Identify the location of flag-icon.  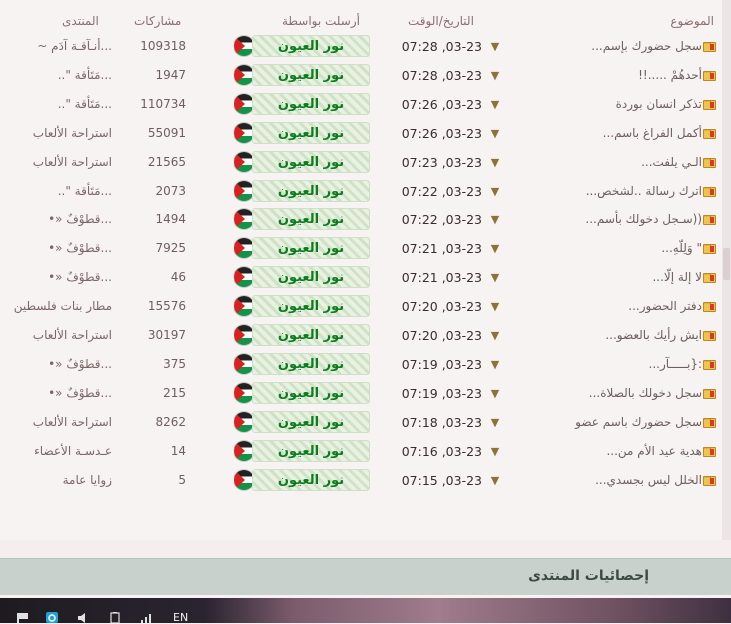
(23, 617).